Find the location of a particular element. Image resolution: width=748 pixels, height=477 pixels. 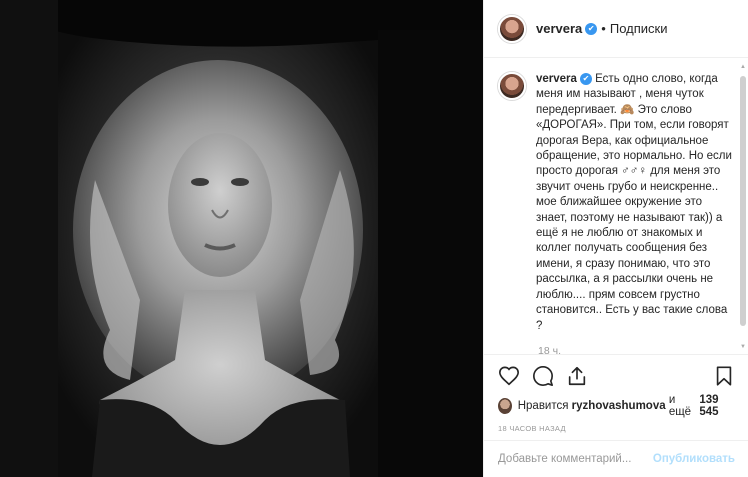

likes-summary: Нравится ryzhovashumova и ещё 139 545 is located at coordinates (616, 406).